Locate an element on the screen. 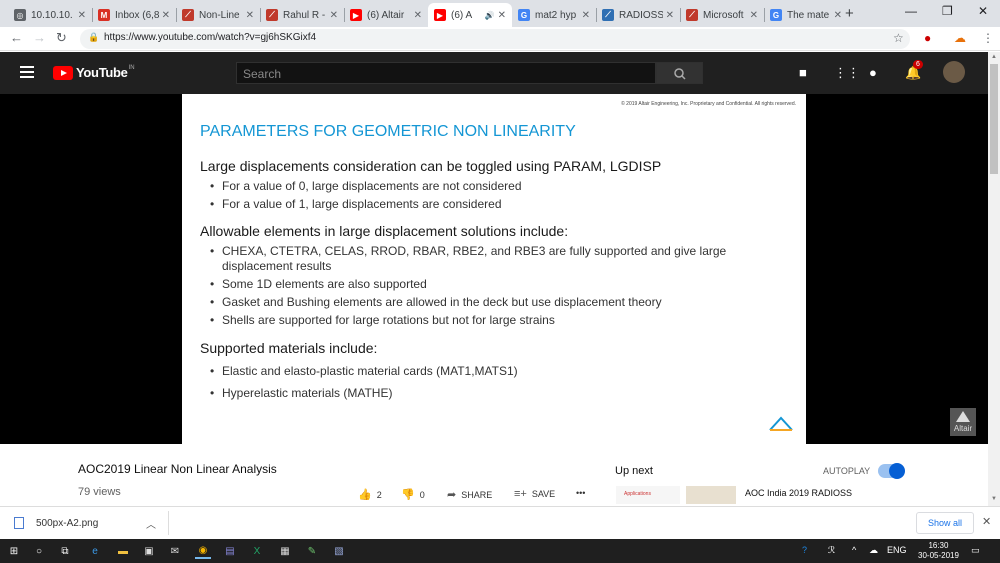 This screenshot has height=563, width=1000. maximize-button: ❐ is located at coordinates (947, 11).